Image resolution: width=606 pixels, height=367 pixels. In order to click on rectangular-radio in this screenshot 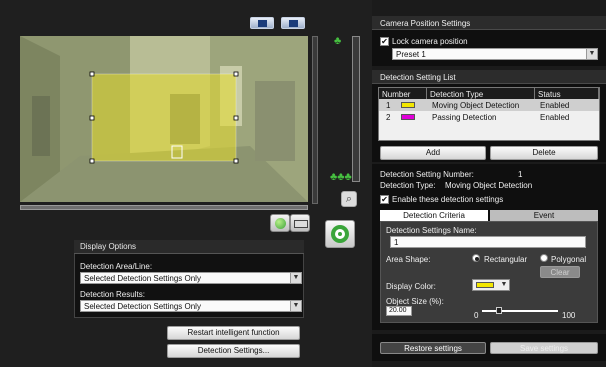, I will do `click(476, 258)`.